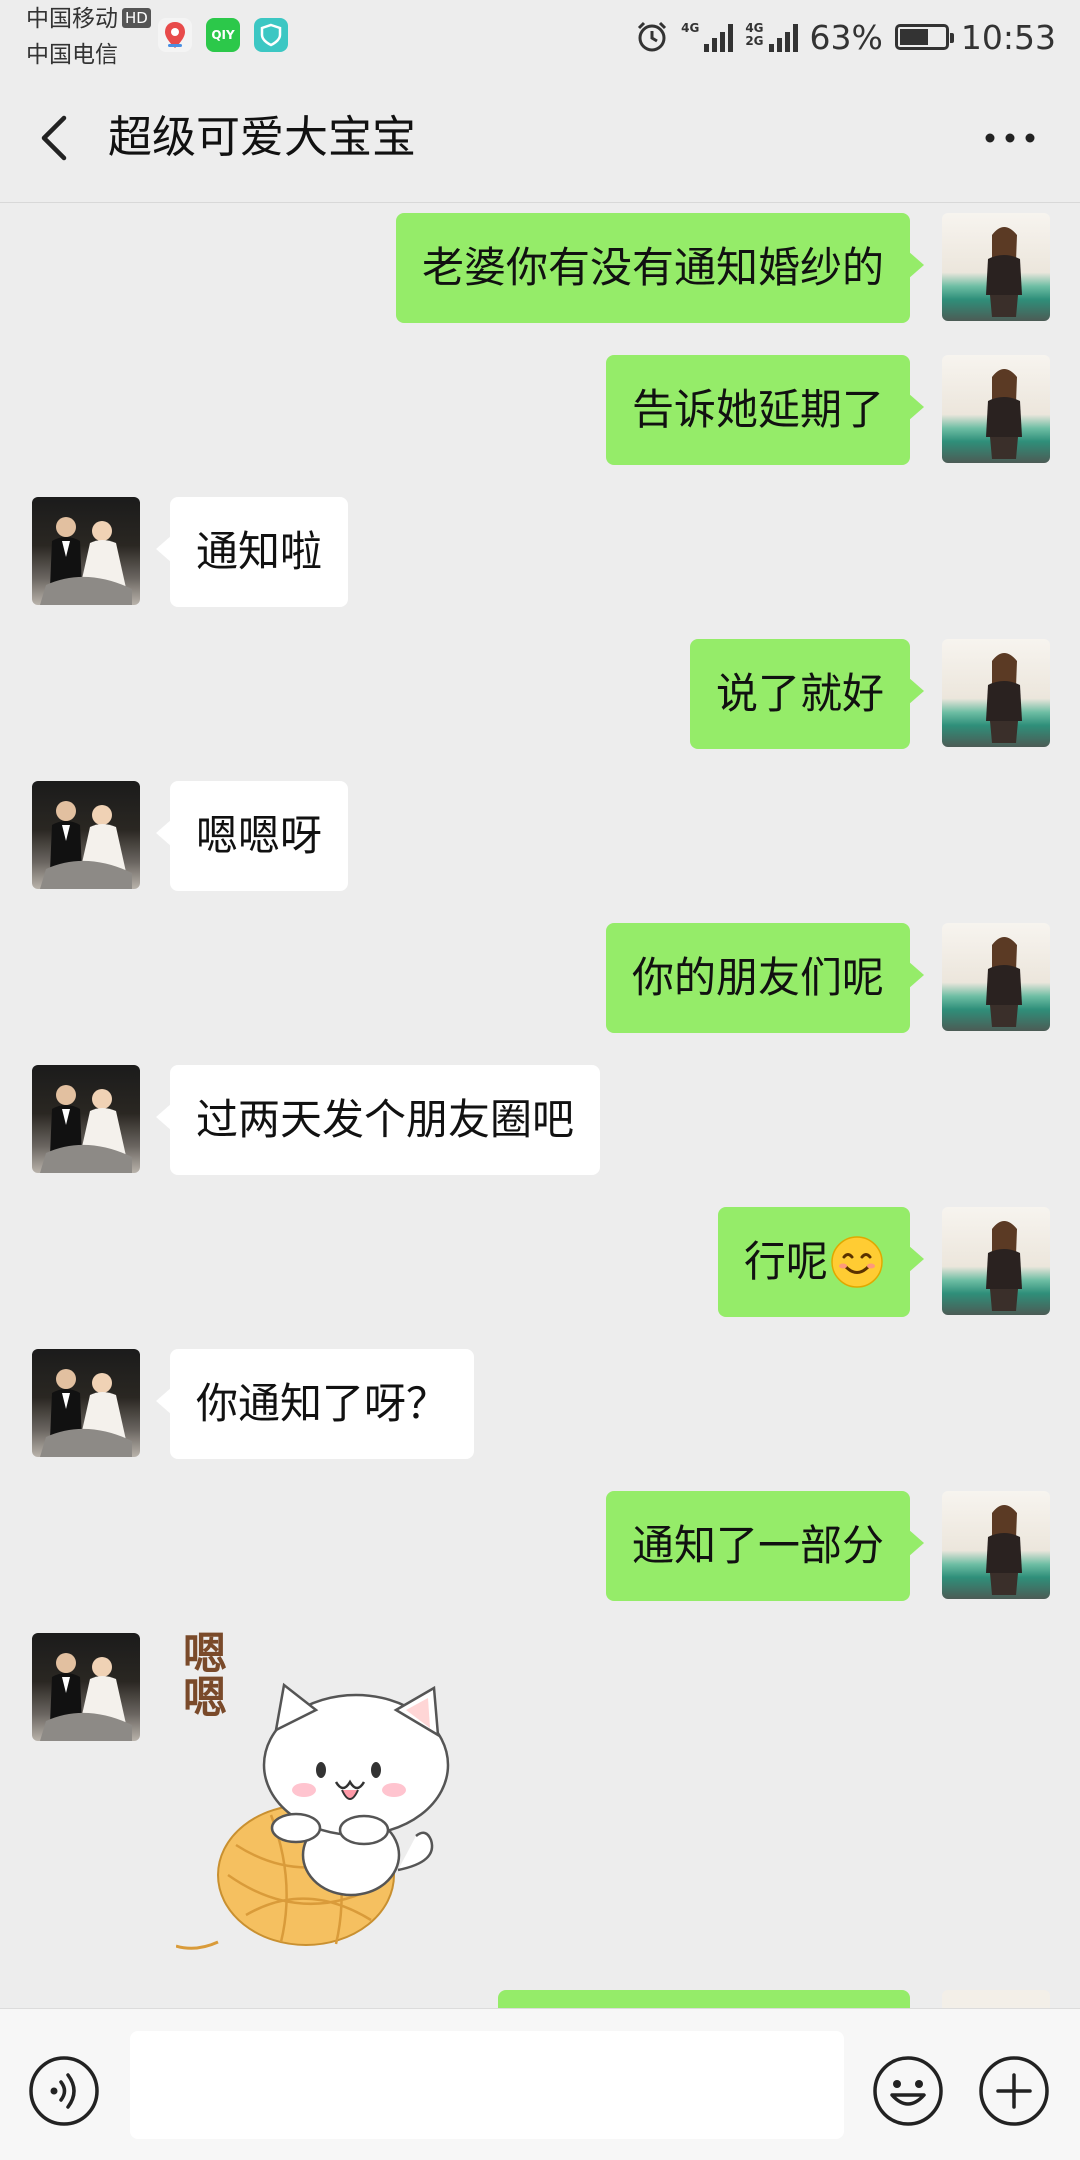 This screenshot has height=2160, width=1080. I want to click on chevron-left-icon, so click(54, 138).